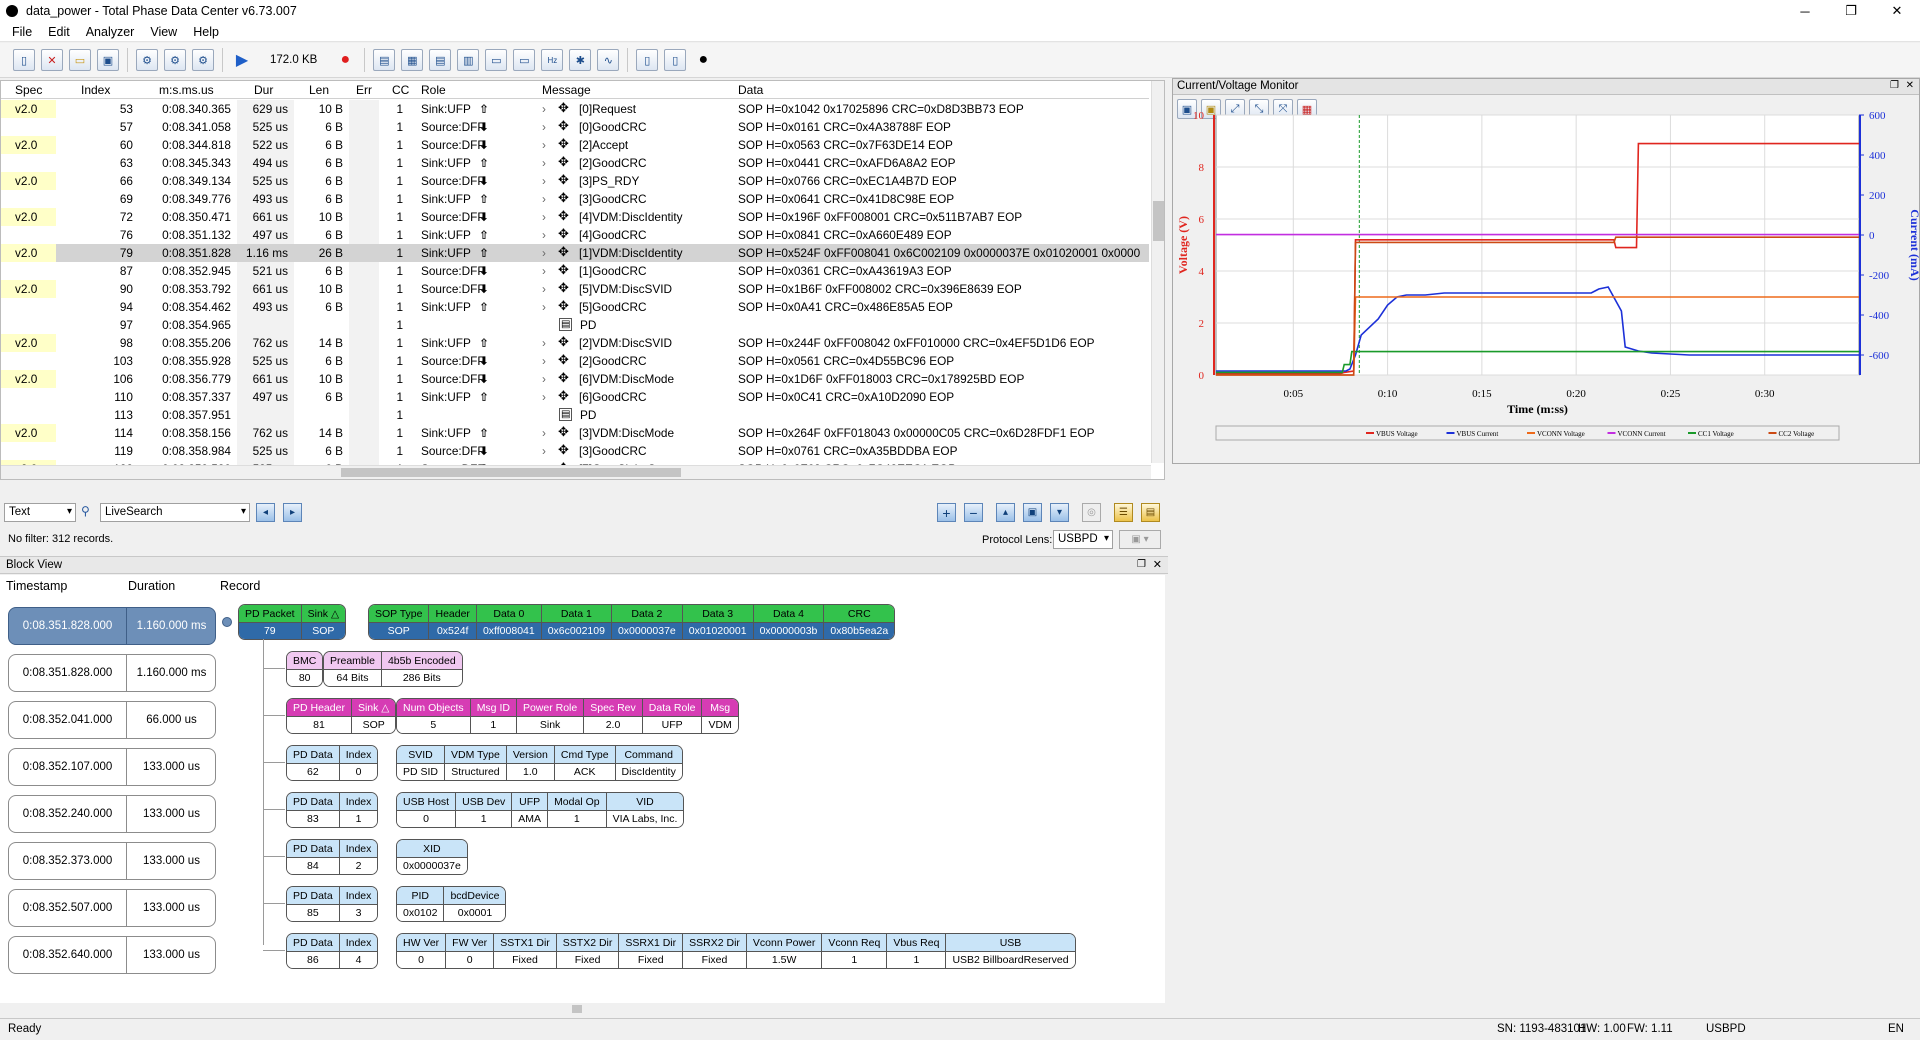 The width and height of the screenshot is (1920, 1040). Describe the element at coordinates (552, 60) in the screenshot. I see `hertz-icon: Hz` at that location.